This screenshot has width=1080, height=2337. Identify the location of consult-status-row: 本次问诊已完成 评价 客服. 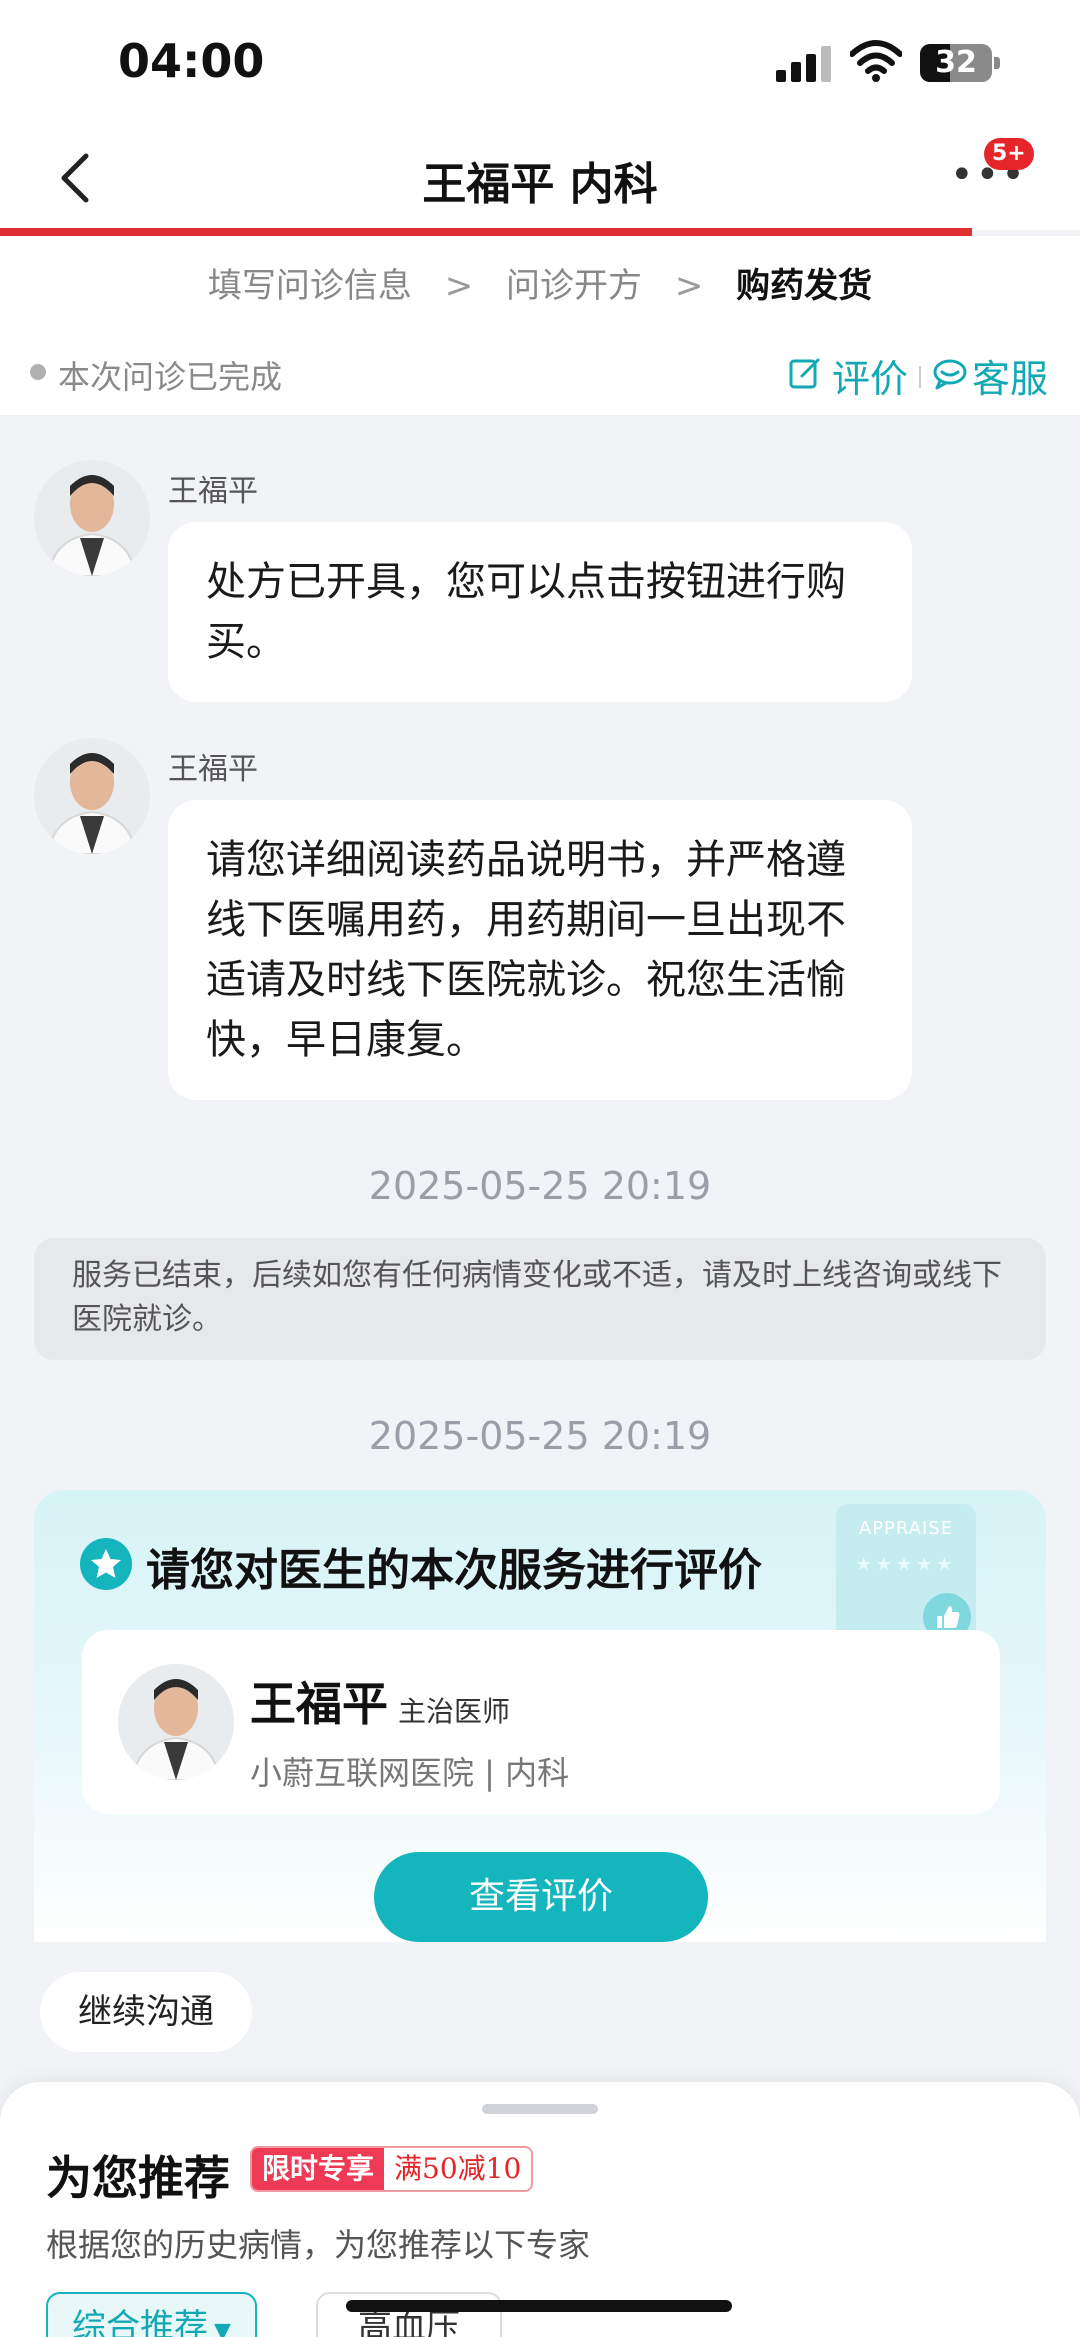
(540, 371).